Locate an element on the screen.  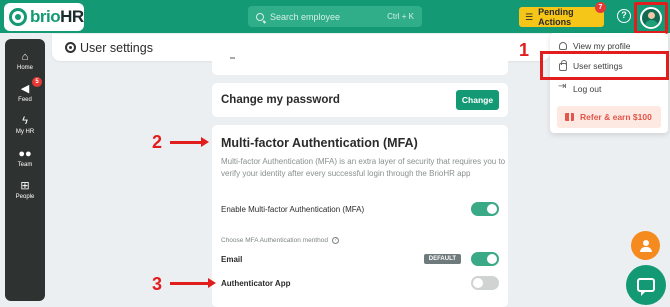
sidebar: ⌂ Home ◀ Feed 5 ϟ My HR ●● Team ⊞ People is located at coordinates (25, 170).